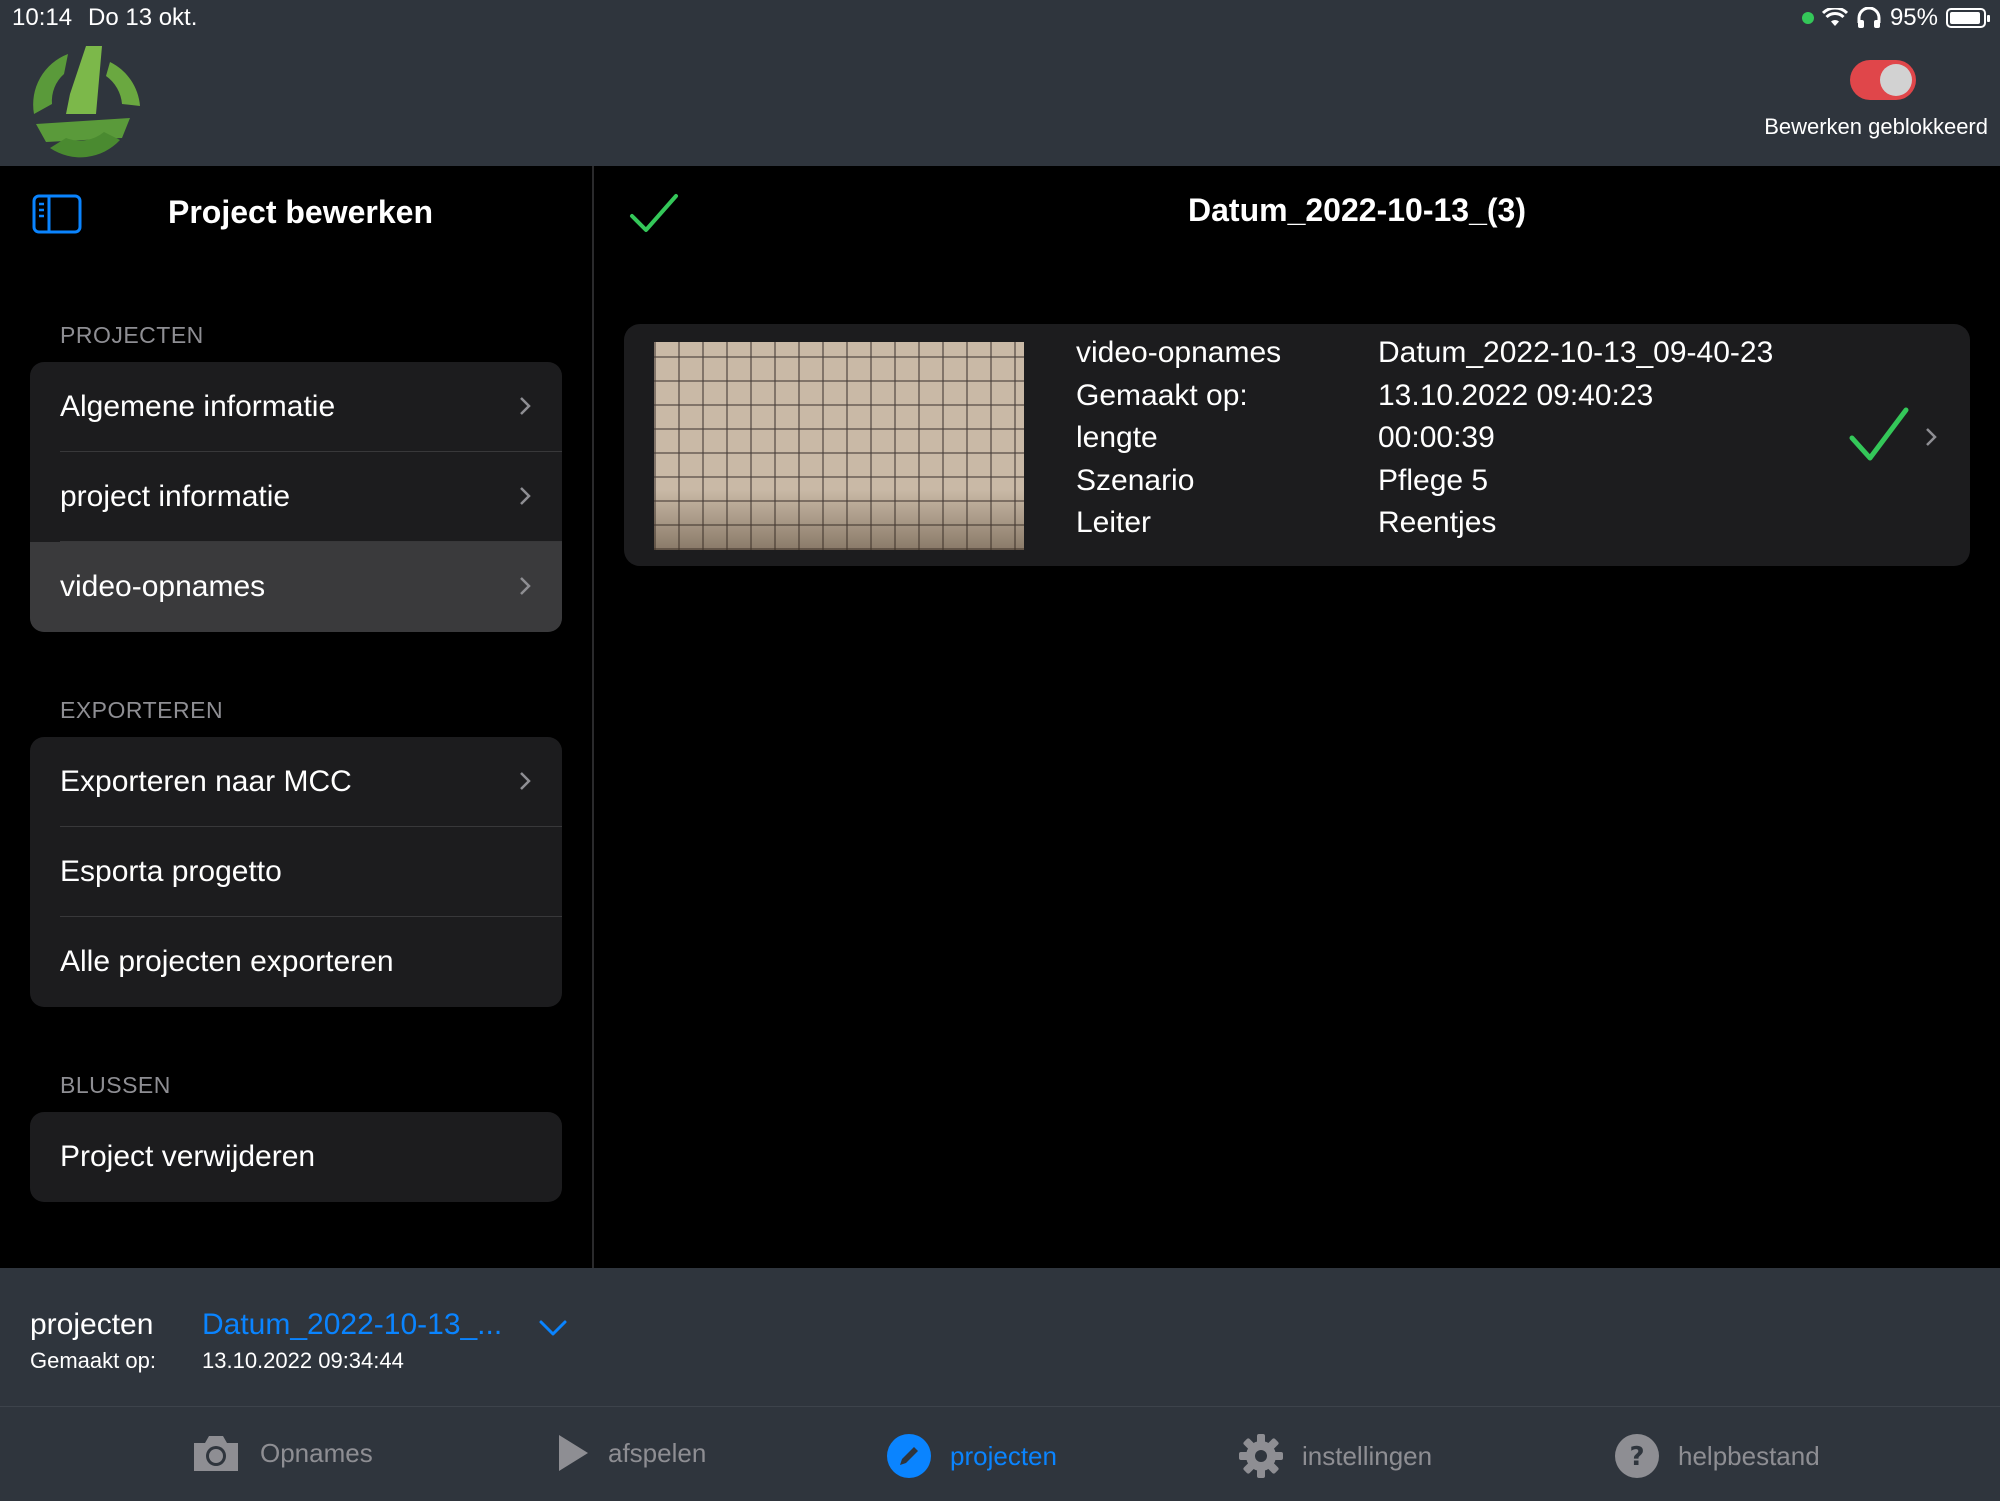 This screenshot has height=1501, width=2000. I want to click on pencil-icon, so click(909, 1456).